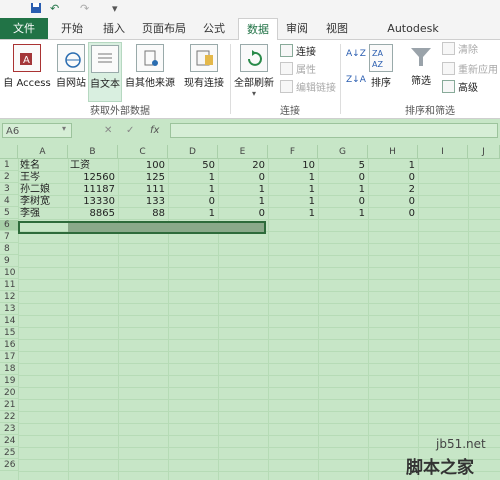 The height and width of the screenshot is (480, 500). Describe the element at coordinates (9, 237) in the screenshot. I see `row-header-7: 7` at that location.